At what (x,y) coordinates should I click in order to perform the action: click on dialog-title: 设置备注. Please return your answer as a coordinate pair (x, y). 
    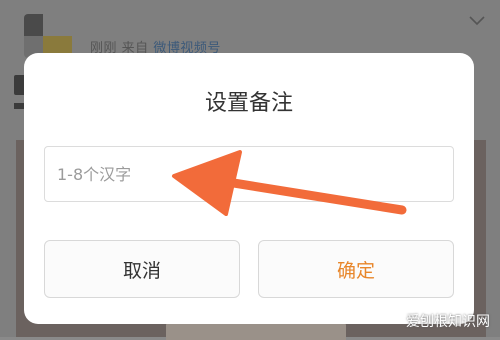
    Looking at the image, I should click on (248, 103).